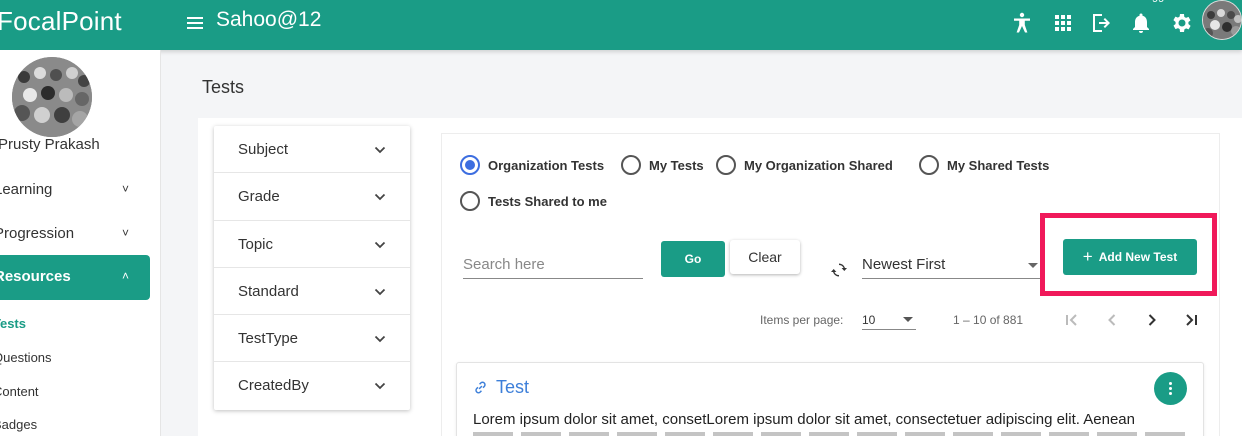 This screenshot has width=1242, height=436. I want to click on search-field, so click(553, 265).